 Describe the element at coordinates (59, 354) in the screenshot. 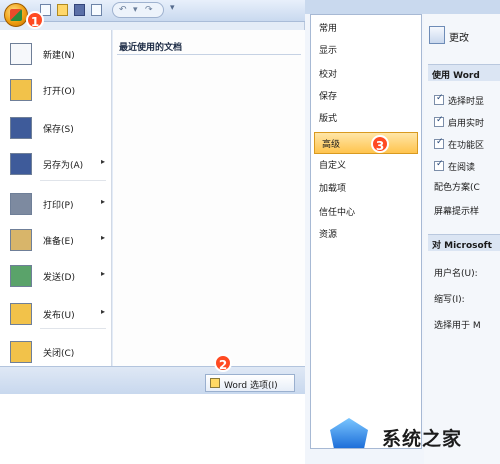

I see `menu-item-label: 关闭(C)` at that location.